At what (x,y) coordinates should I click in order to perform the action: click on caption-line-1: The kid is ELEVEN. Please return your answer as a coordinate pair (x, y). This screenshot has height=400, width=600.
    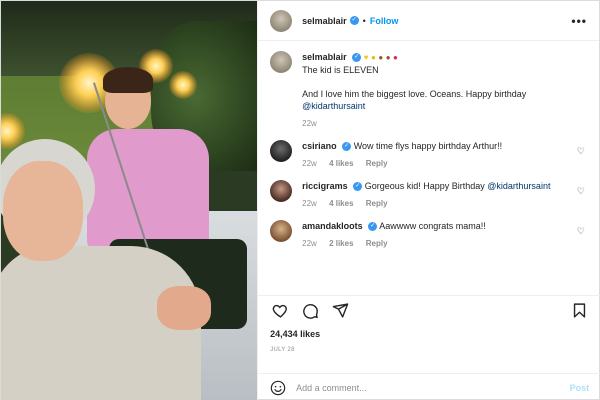
    Looking at the image, I should click on (340, 70).